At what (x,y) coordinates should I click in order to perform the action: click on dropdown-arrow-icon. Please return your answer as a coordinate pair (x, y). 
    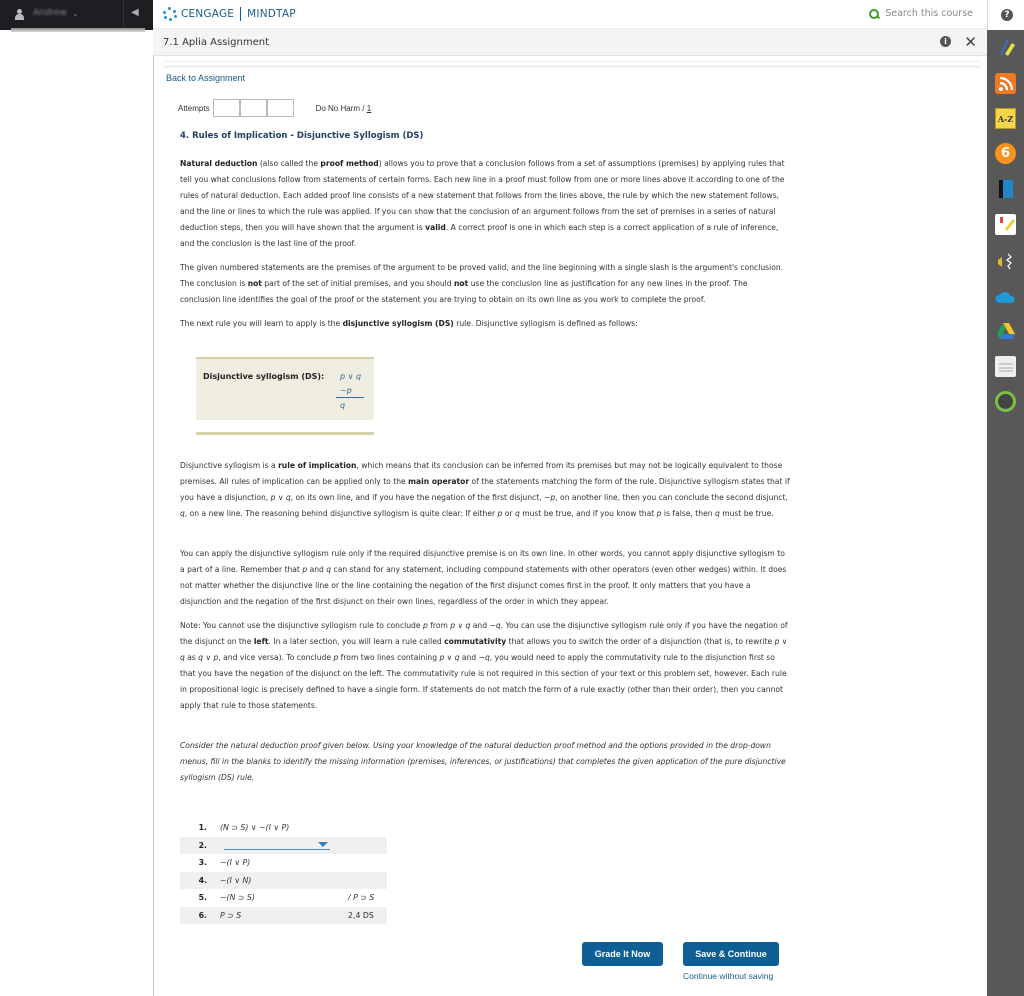
    Looking at the image, I should click on (323, 844).